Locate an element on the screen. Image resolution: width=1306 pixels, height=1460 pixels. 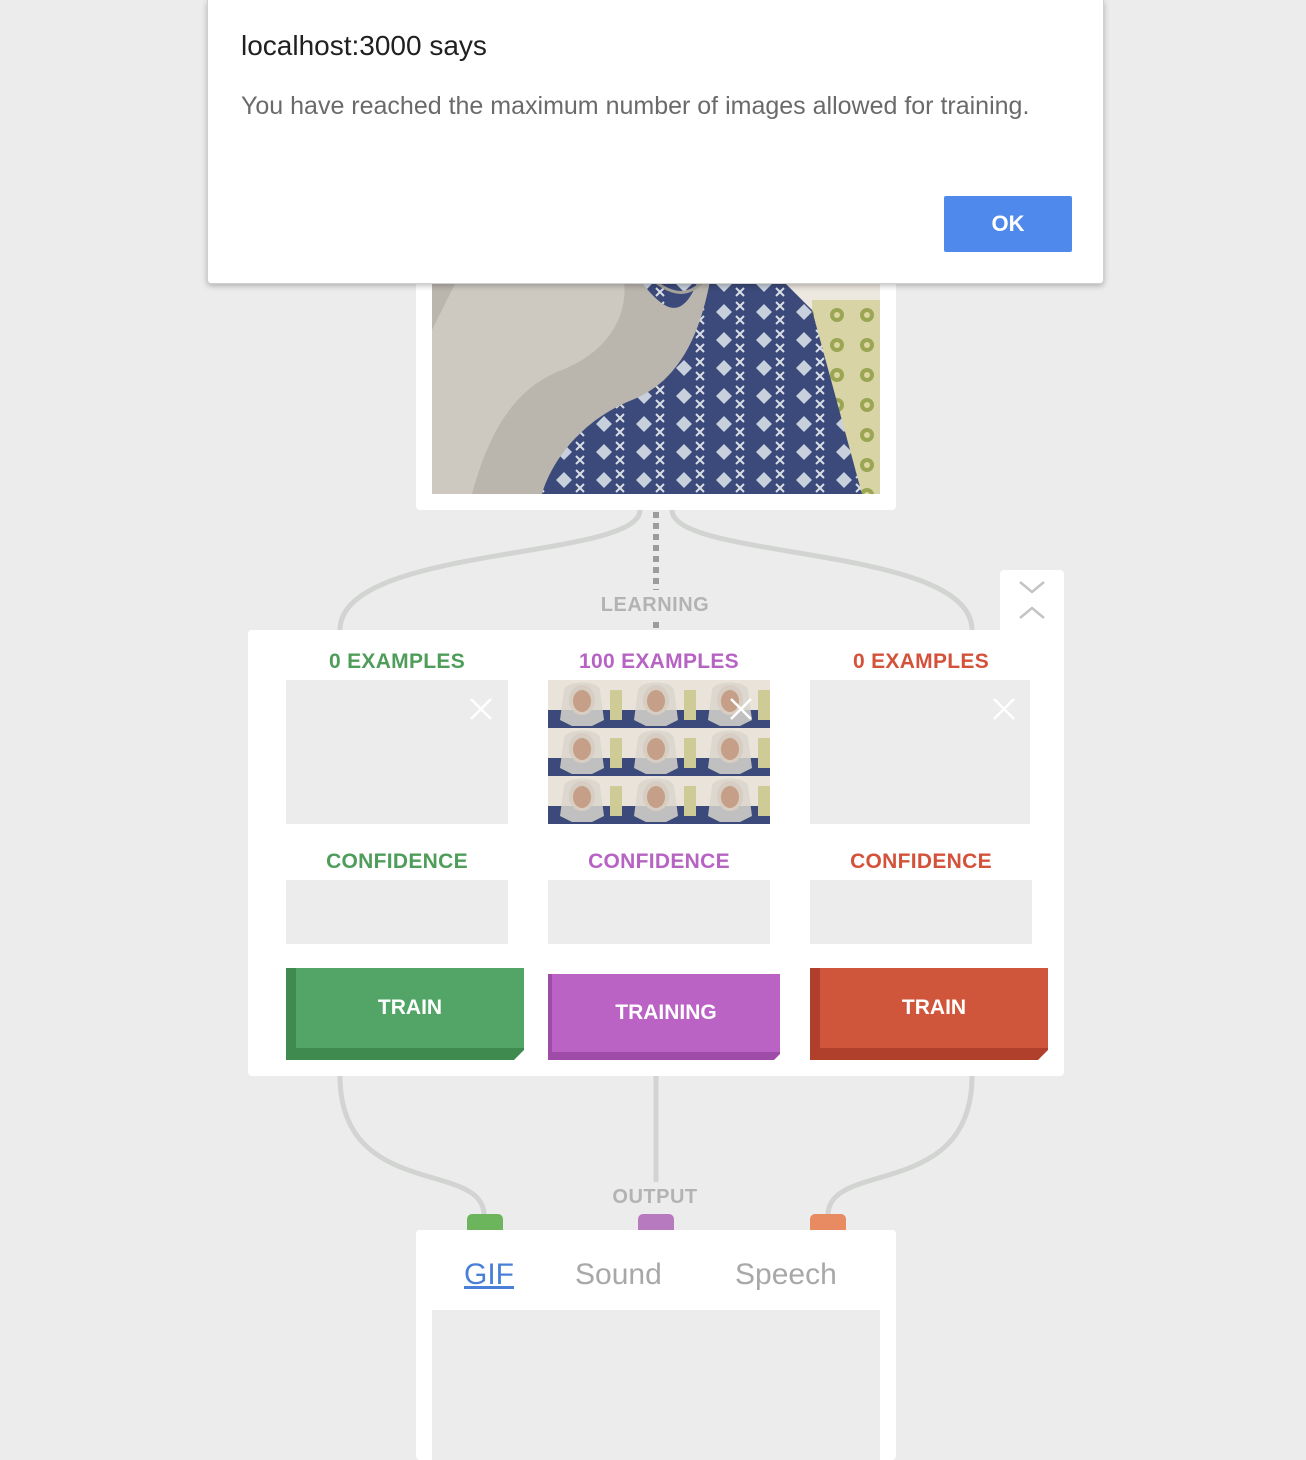
class2-examples-count: 100 EXAMPLES is located at coordinates (659, 661).